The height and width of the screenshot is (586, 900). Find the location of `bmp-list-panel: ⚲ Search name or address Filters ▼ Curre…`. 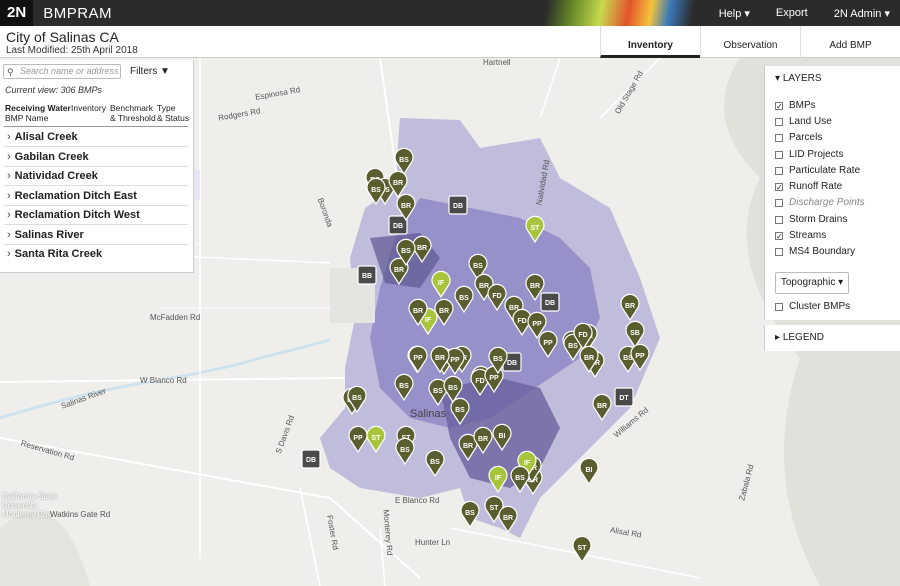

bmp-list-panel: ⚲ Search name or address Filters ▼ Curre… is located at coordinates (97, 166).